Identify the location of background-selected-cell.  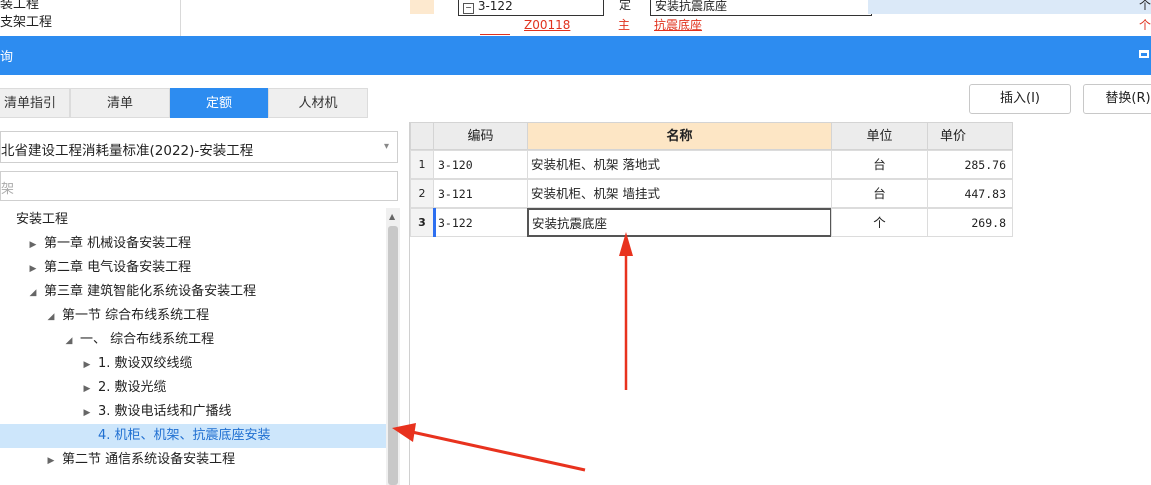
(1009, 7).